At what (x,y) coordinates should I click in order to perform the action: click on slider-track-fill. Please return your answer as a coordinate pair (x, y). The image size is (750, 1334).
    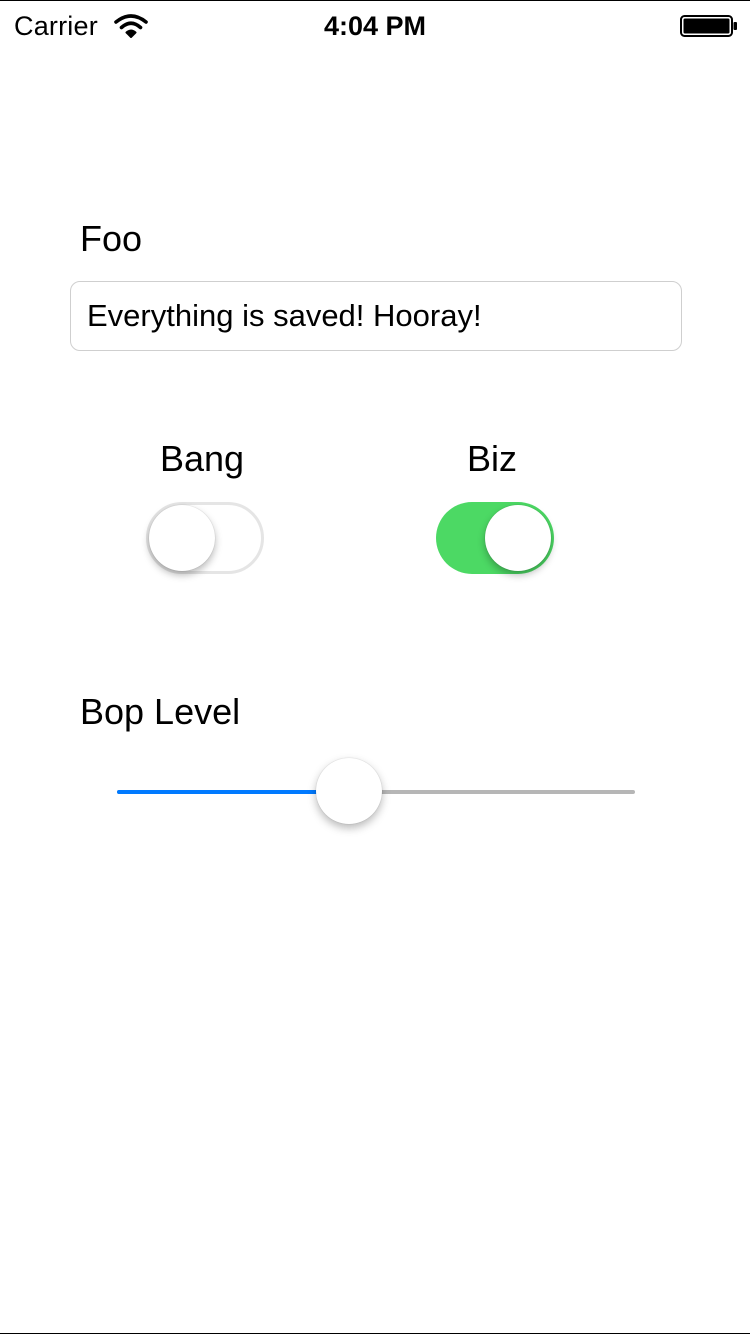
    Looking at the image, I should click on (233, 792).